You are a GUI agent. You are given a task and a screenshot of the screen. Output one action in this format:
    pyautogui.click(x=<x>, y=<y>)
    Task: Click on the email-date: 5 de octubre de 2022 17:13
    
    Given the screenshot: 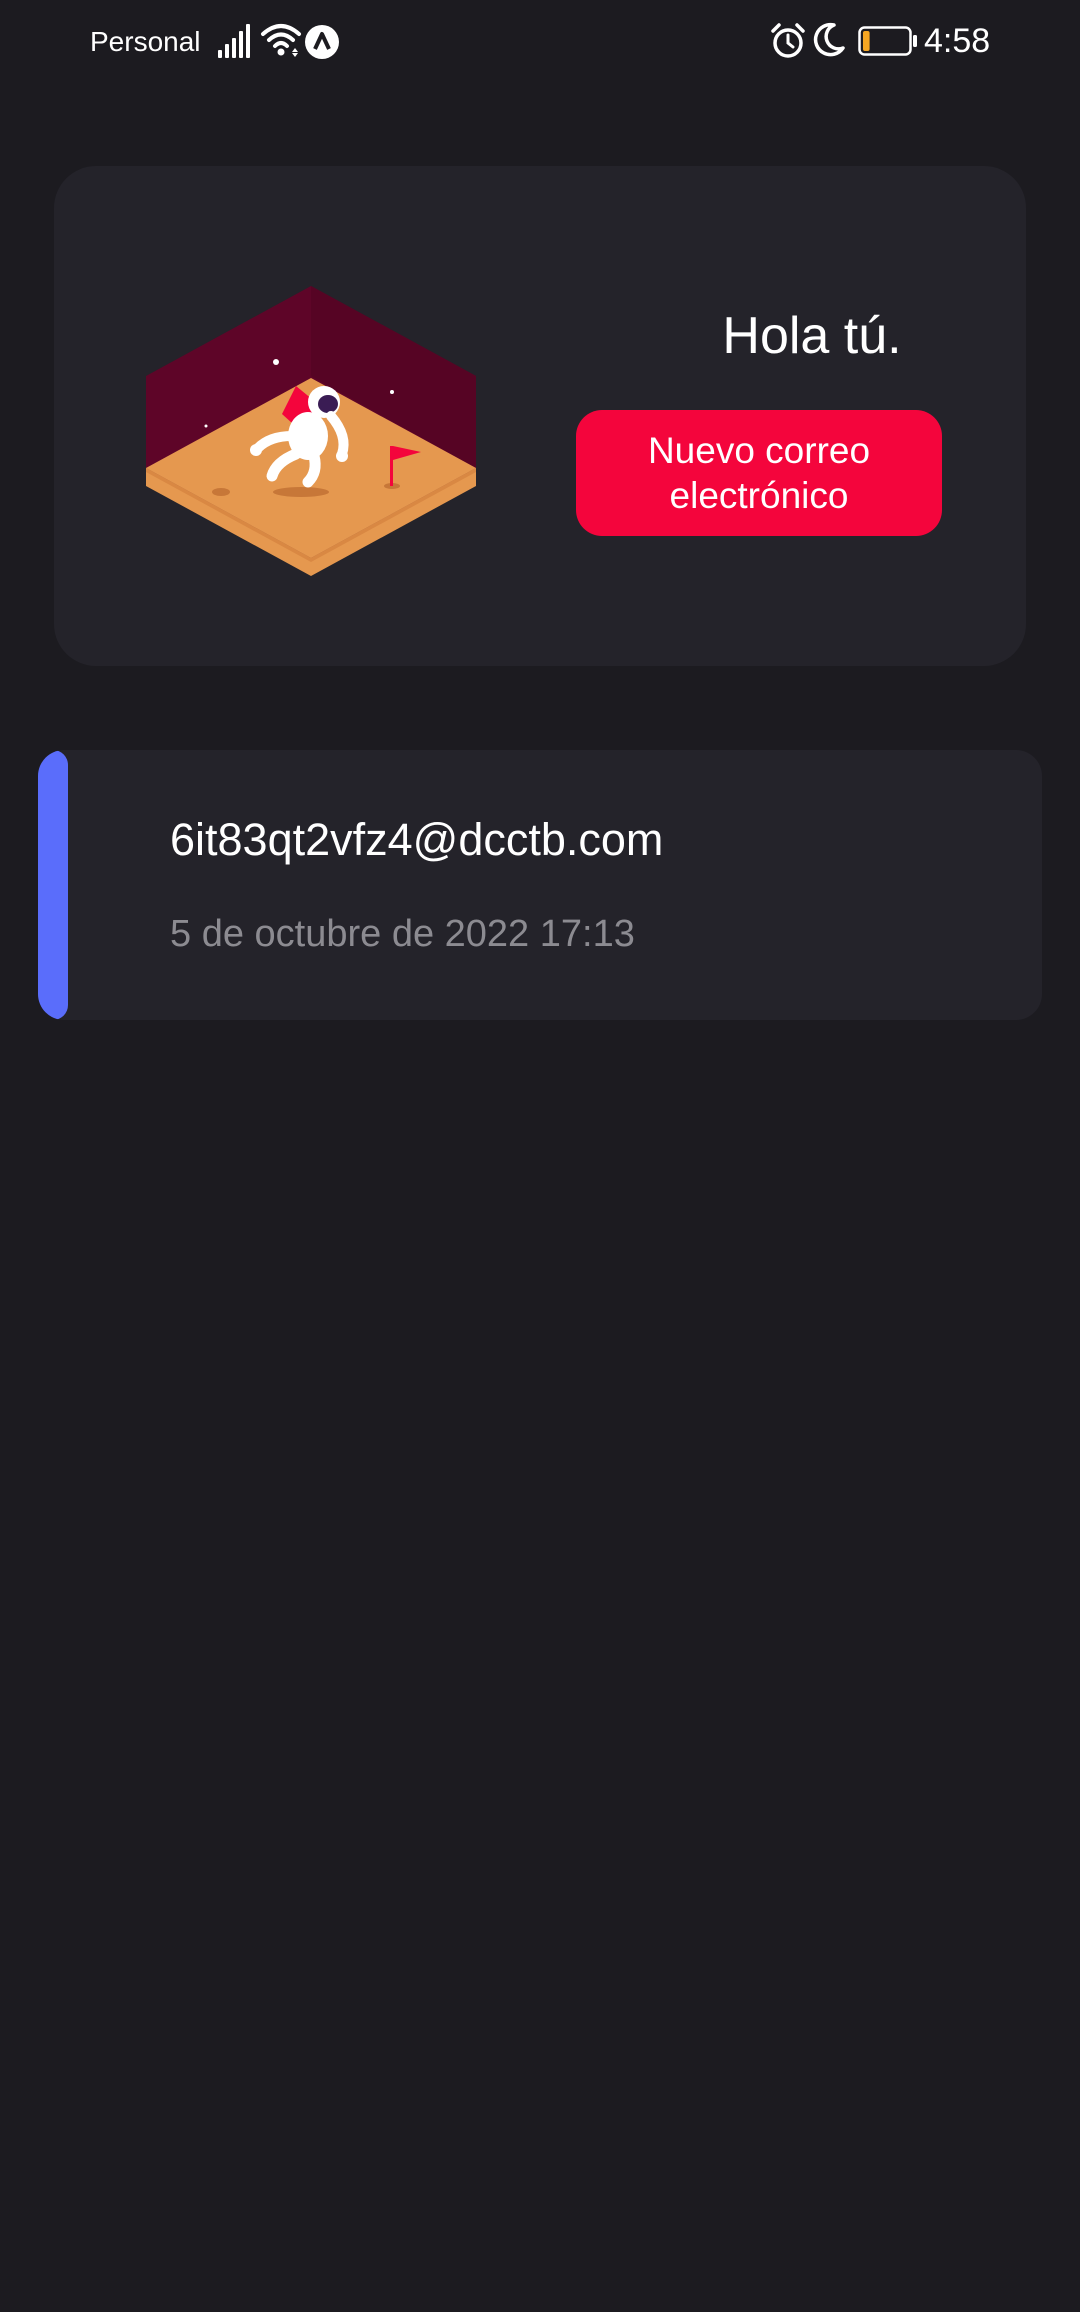 What is the action you would take?
    pyautogui.click(x=402, y=934)
    